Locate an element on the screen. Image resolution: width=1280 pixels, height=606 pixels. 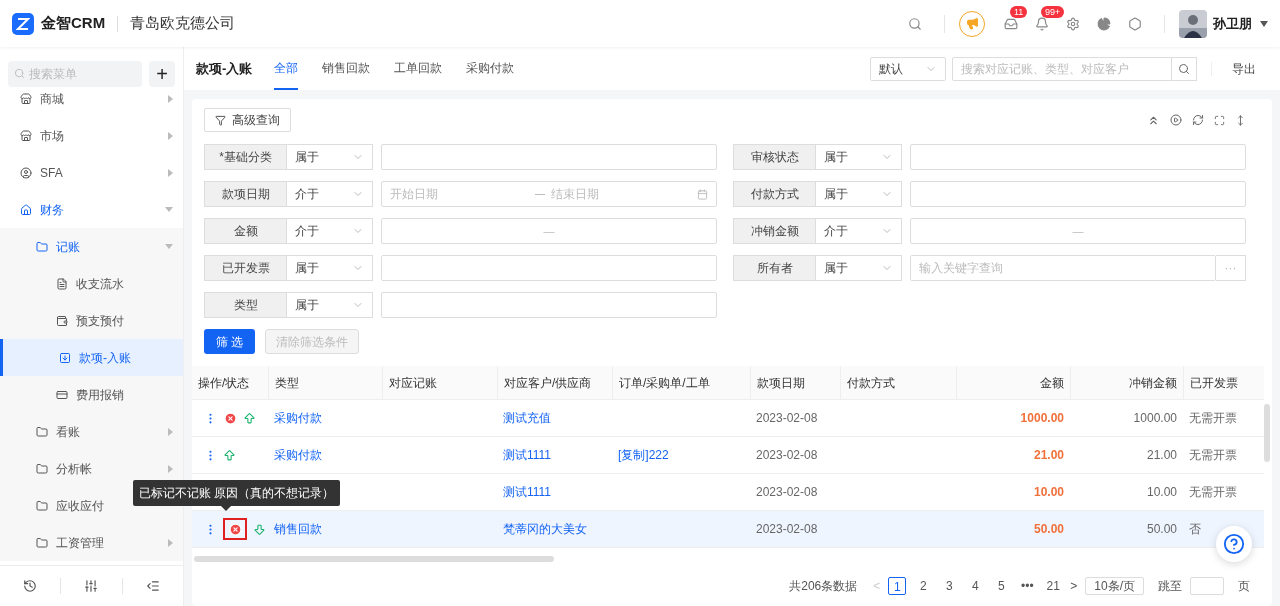
filter-label: 冲销金额 is located at coordinates (774, 231).